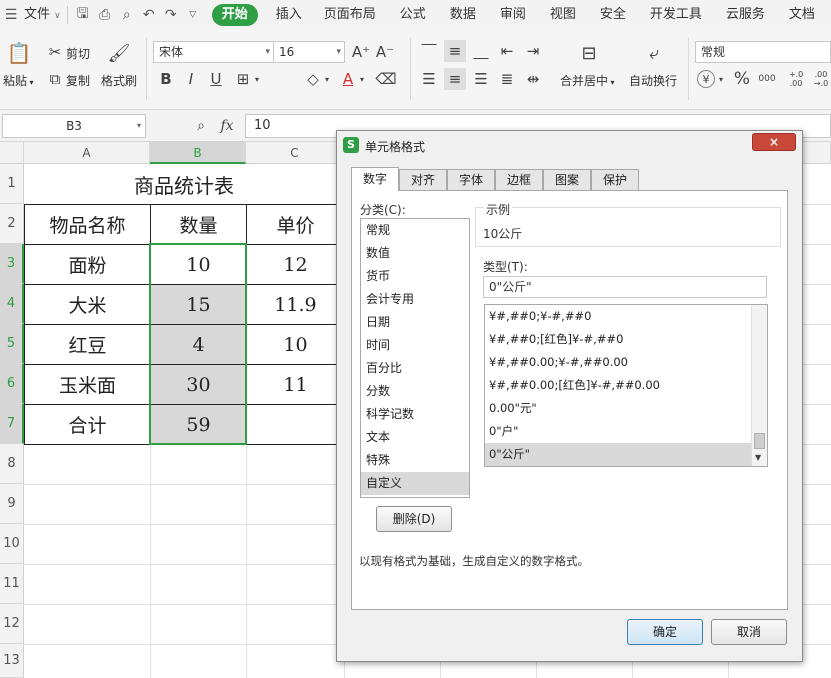 The height and width of the screenshot is (678, 831). I want to click on undo-icon: ↶, so click(149, 15).